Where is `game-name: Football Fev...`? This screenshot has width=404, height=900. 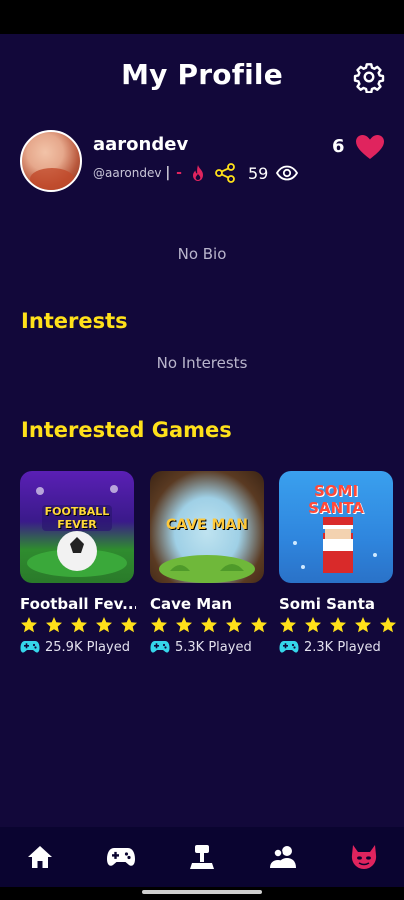 game-name: Football Fev... is located at coordinates (78, 604).